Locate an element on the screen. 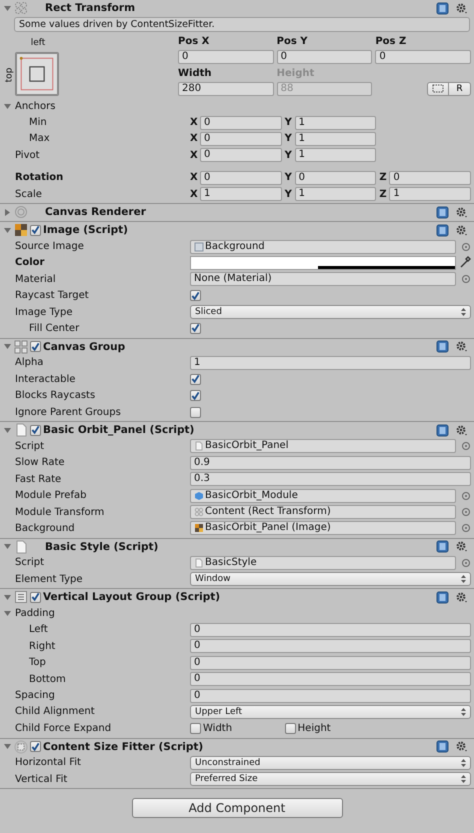 Image resolution: width=474 pixels, height=833 pixels. raw-edit-button: R is located at coordinates (459, 89).